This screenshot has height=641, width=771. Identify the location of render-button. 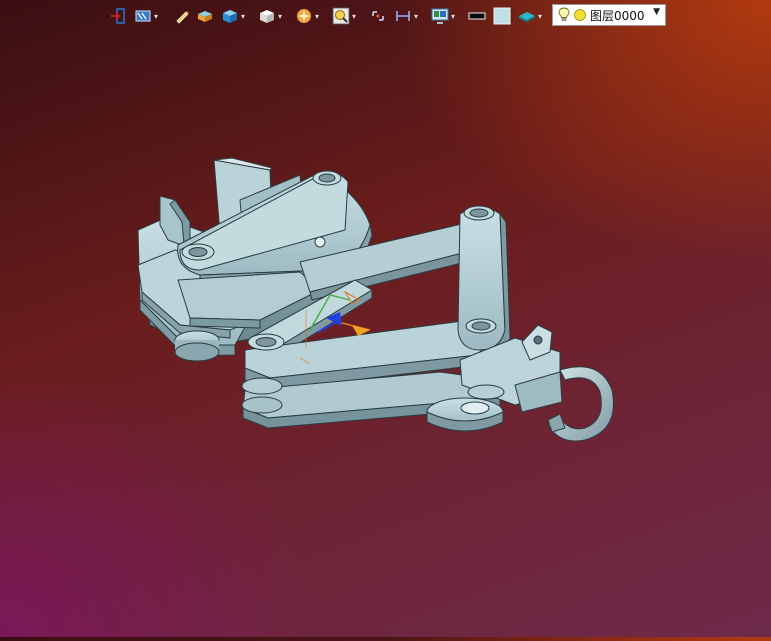
(304, 16).